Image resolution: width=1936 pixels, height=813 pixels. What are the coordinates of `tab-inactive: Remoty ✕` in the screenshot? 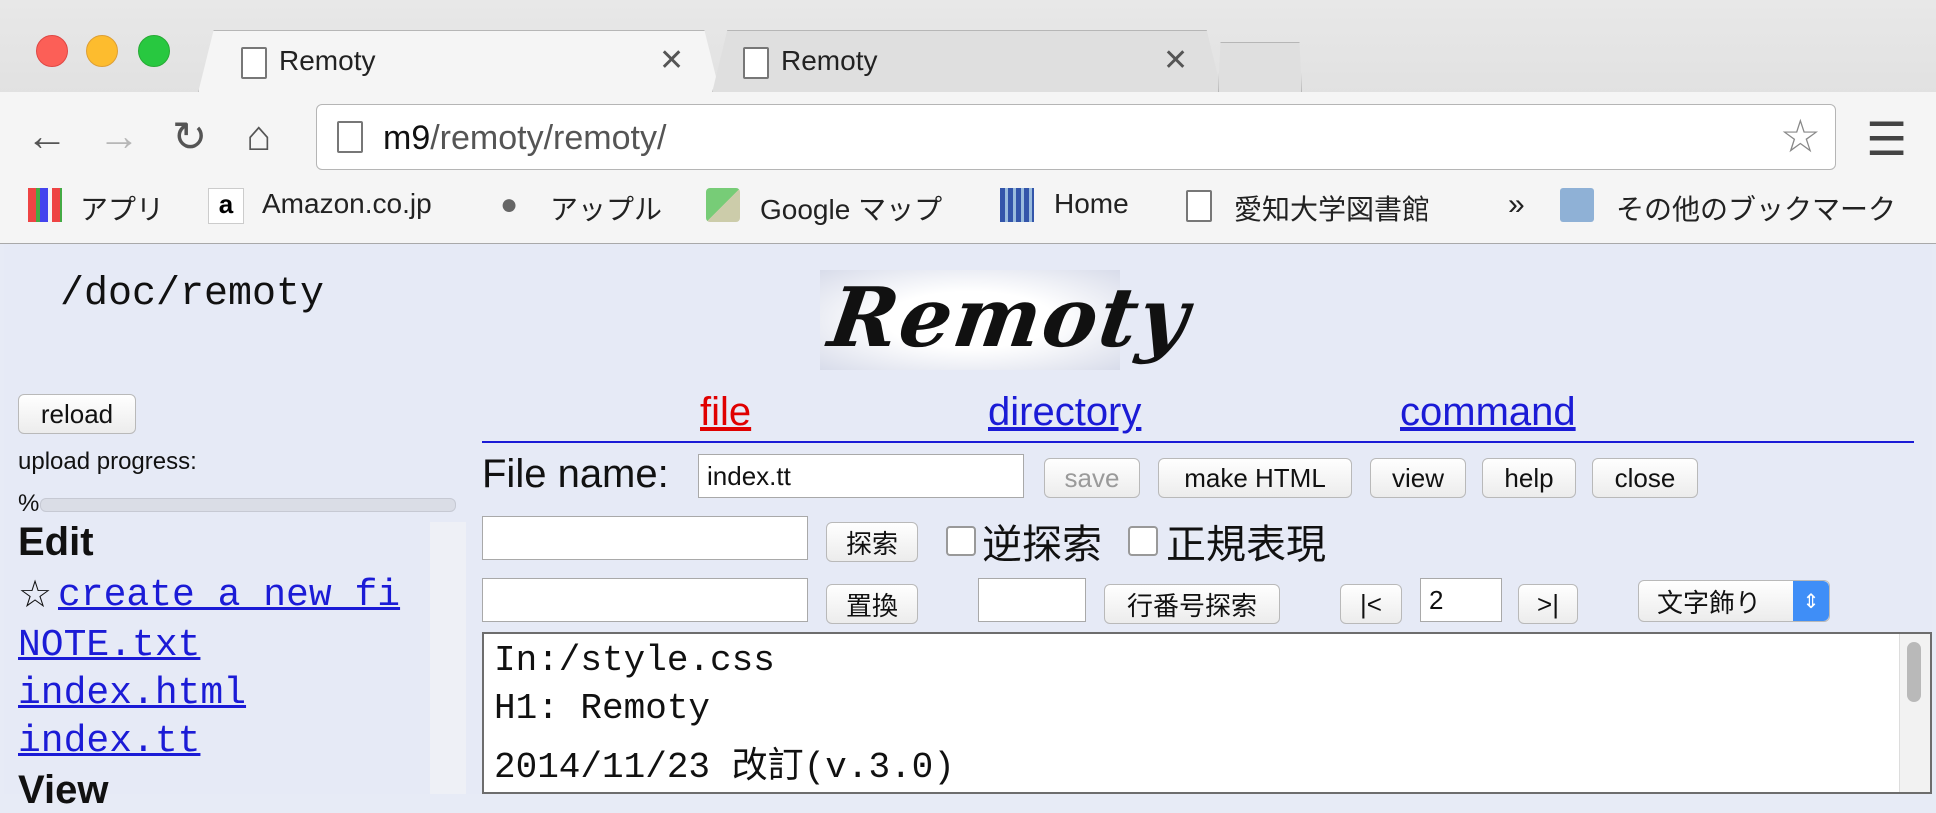 It's located at (967, 61).